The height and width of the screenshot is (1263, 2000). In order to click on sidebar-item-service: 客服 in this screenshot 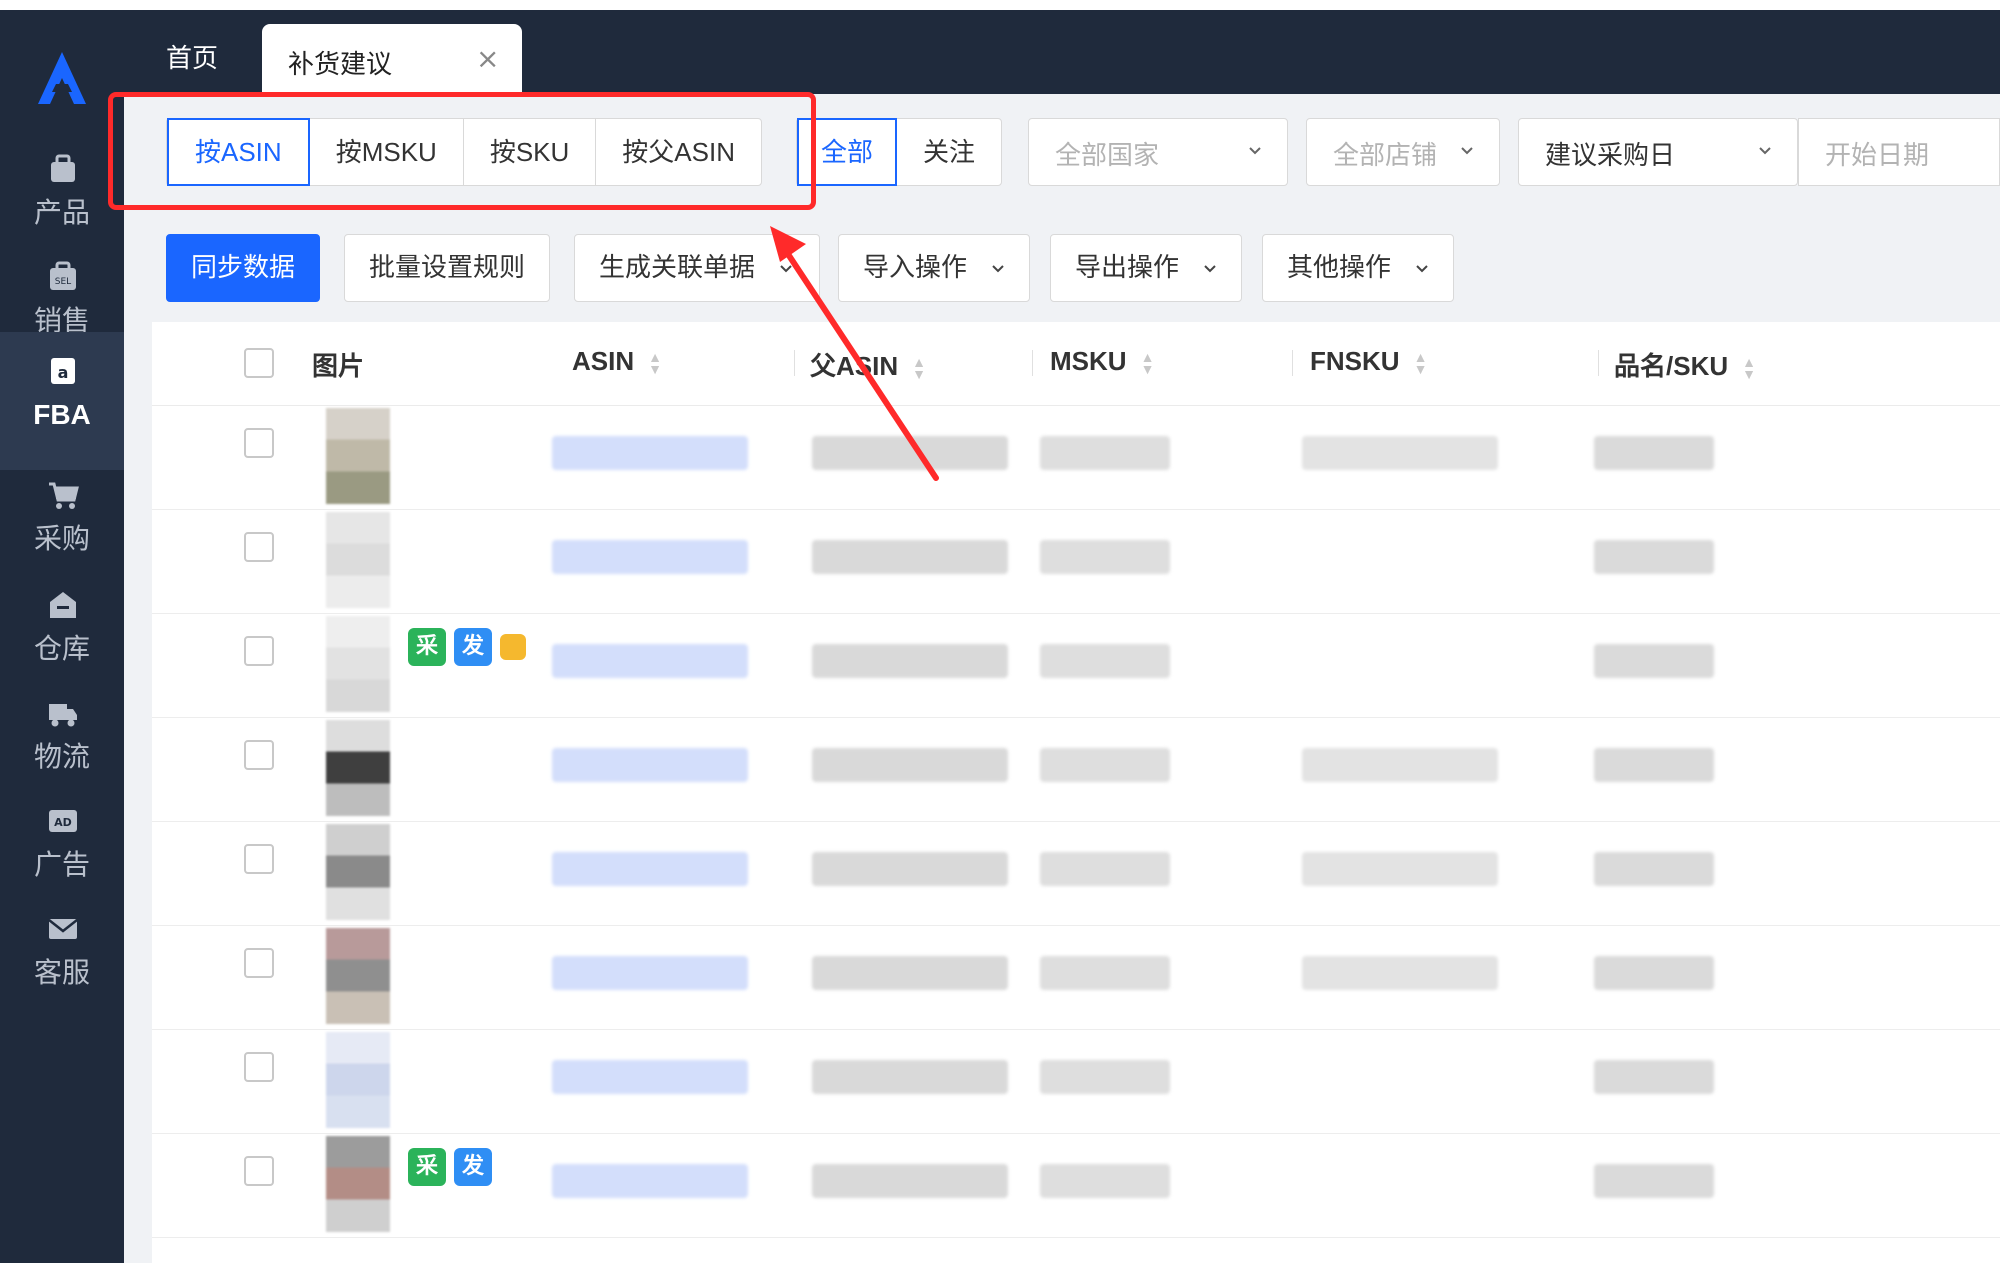, I will do `click(62, 959)`.